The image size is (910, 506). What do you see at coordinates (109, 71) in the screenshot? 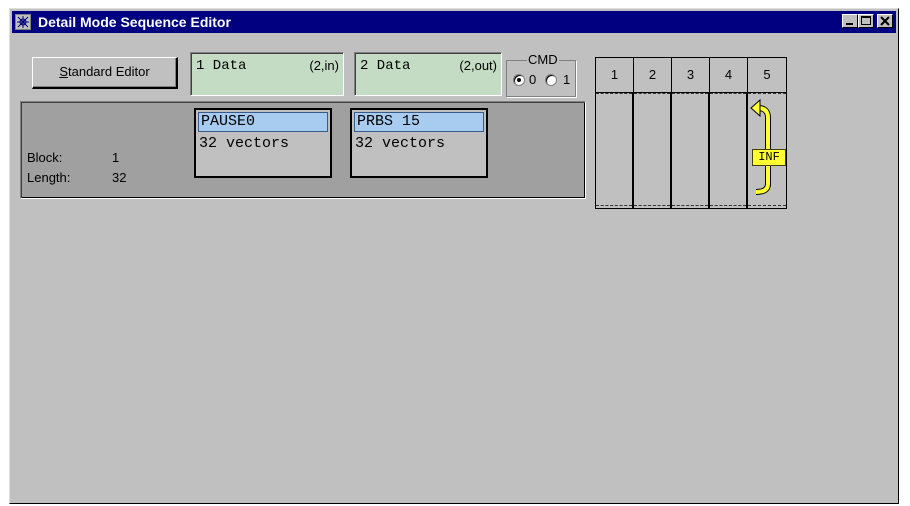
I see `standard-editor-label: tandard Editor` at bounding box center [109, 71].